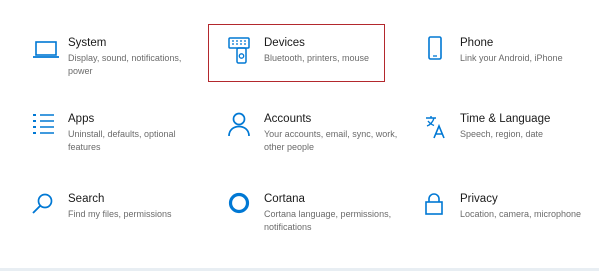 The height and width of the screenshot is (271, 599). Describe the element at coordinates (440, 130) in the screenshot. I see `time-language-icon` at that location.